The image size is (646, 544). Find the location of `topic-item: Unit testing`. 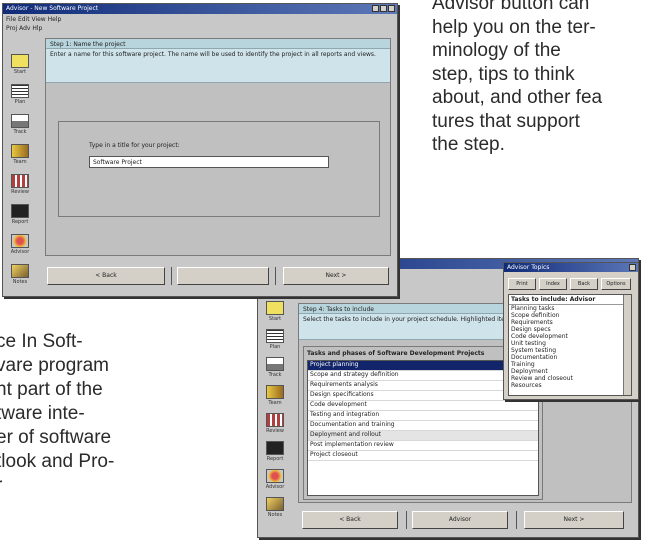

topic-item: Unit testing is located at coordinates (570, 343).